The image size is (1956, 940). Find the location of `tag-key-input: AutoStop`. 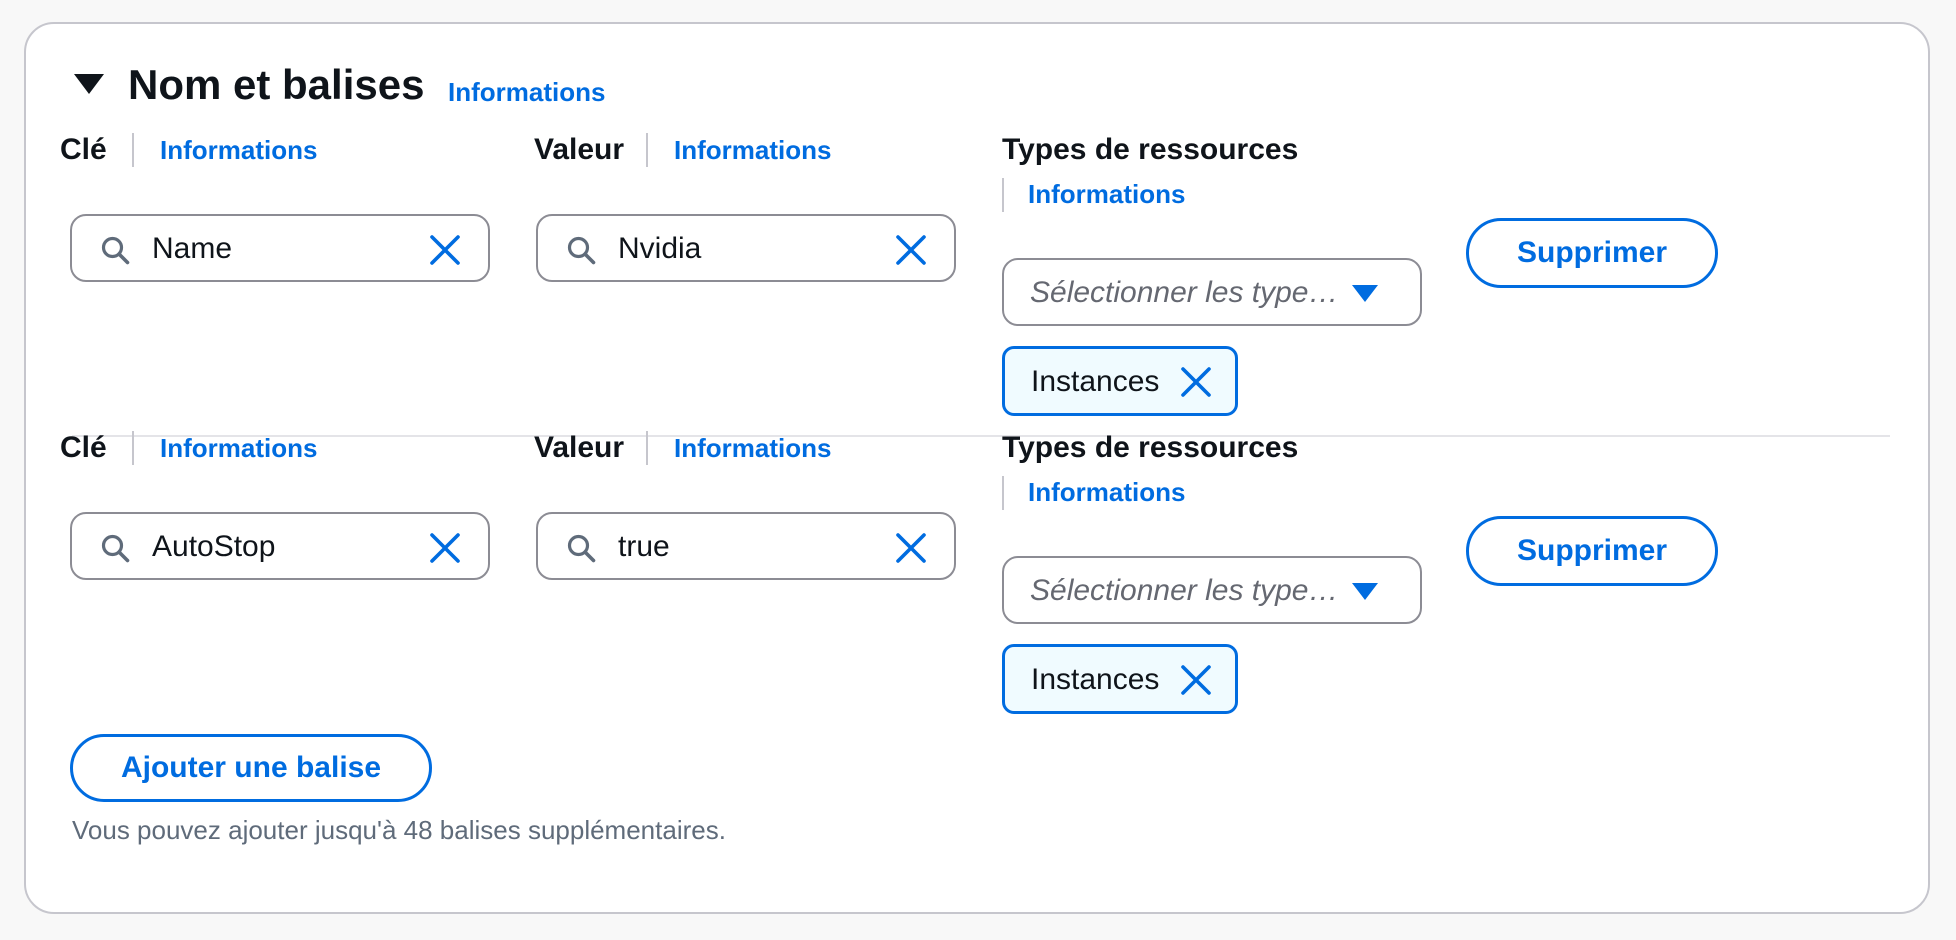

tag-key-input: AutoStop is located at coordinates (280, 546).